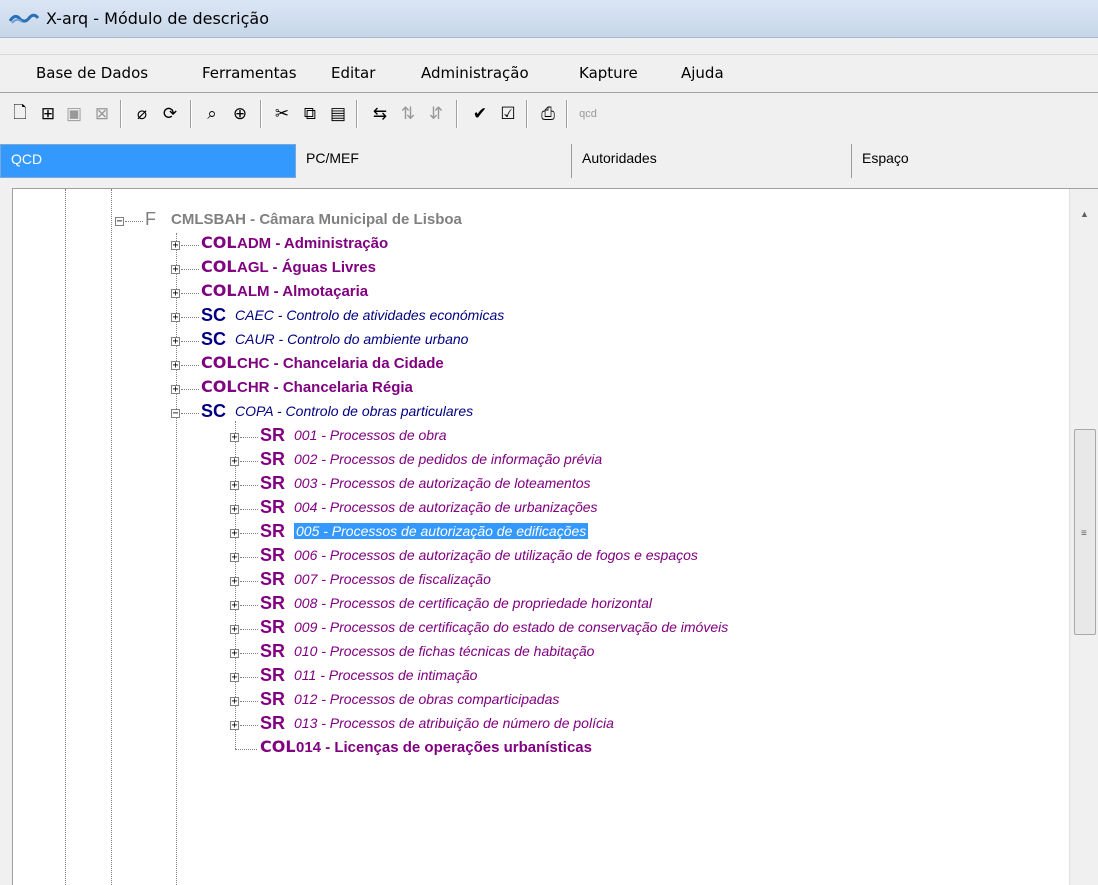 The image size is (1098, 885). I want to click on save-icon: ▣, so click(74, 114).